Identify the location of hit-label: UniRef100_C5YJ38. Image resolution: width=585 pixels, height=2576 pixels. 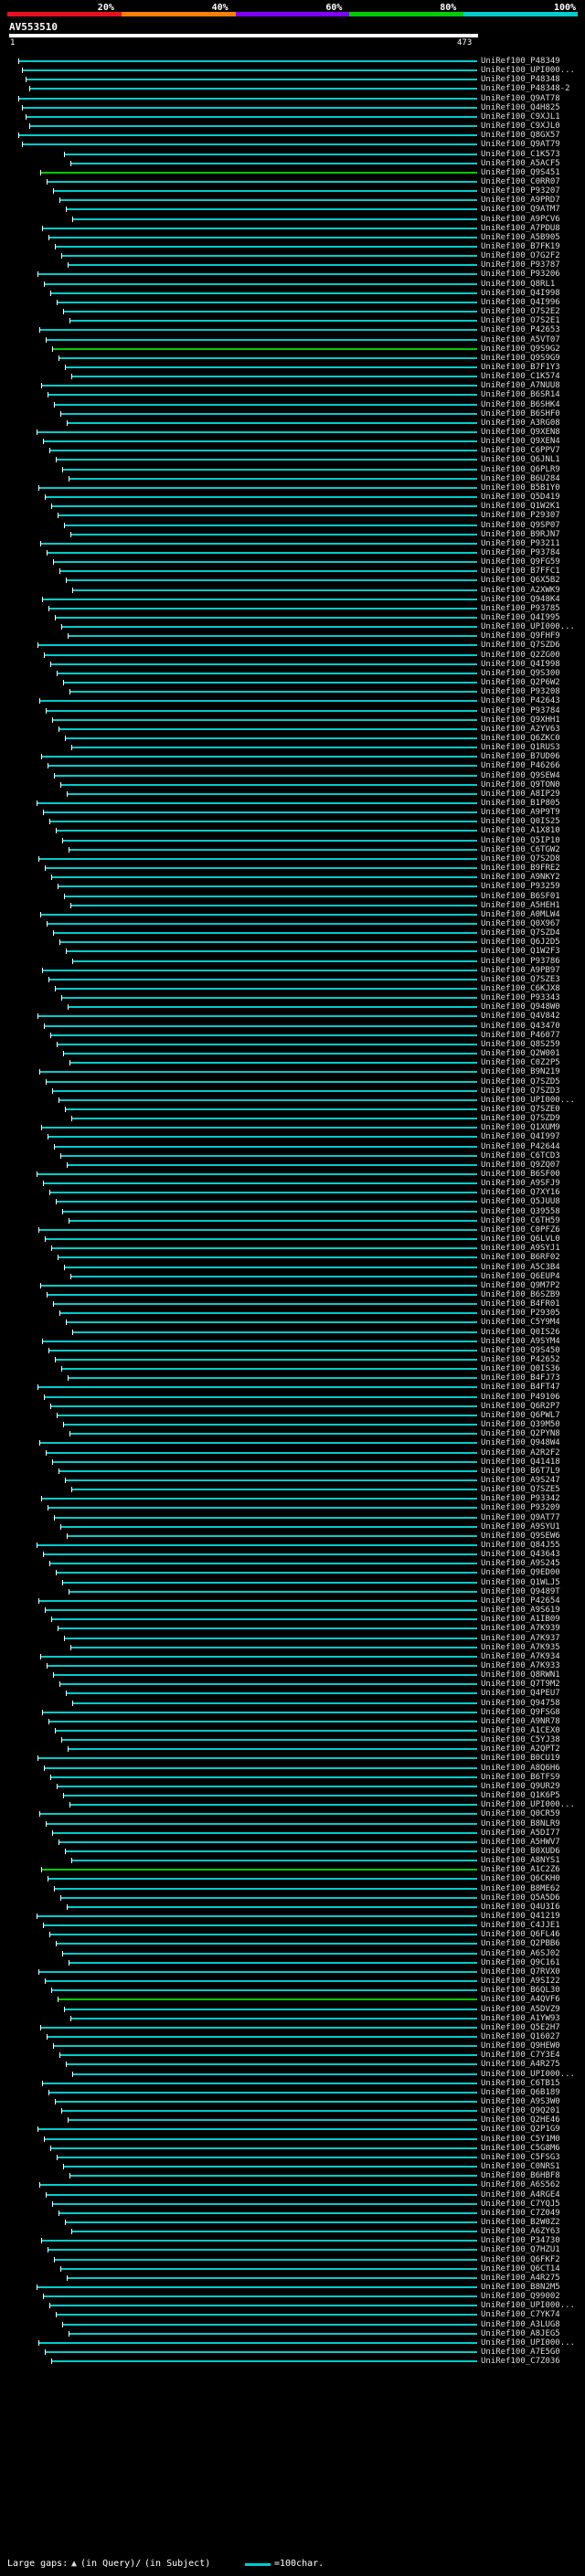
(520, 1739).